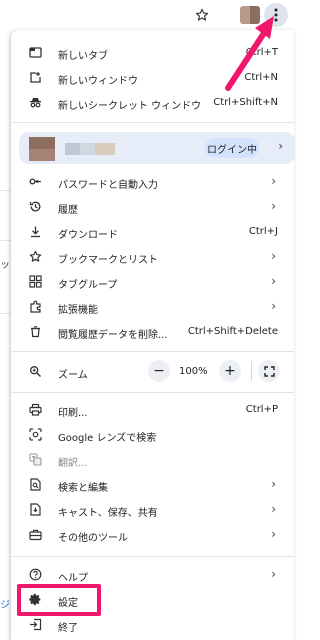 The width and height of the screenshot is (320, 640). Describe the element at coordinates (98, 81) in the screenshot. I see `menu-label: 新しいウィンドウ` at that location.